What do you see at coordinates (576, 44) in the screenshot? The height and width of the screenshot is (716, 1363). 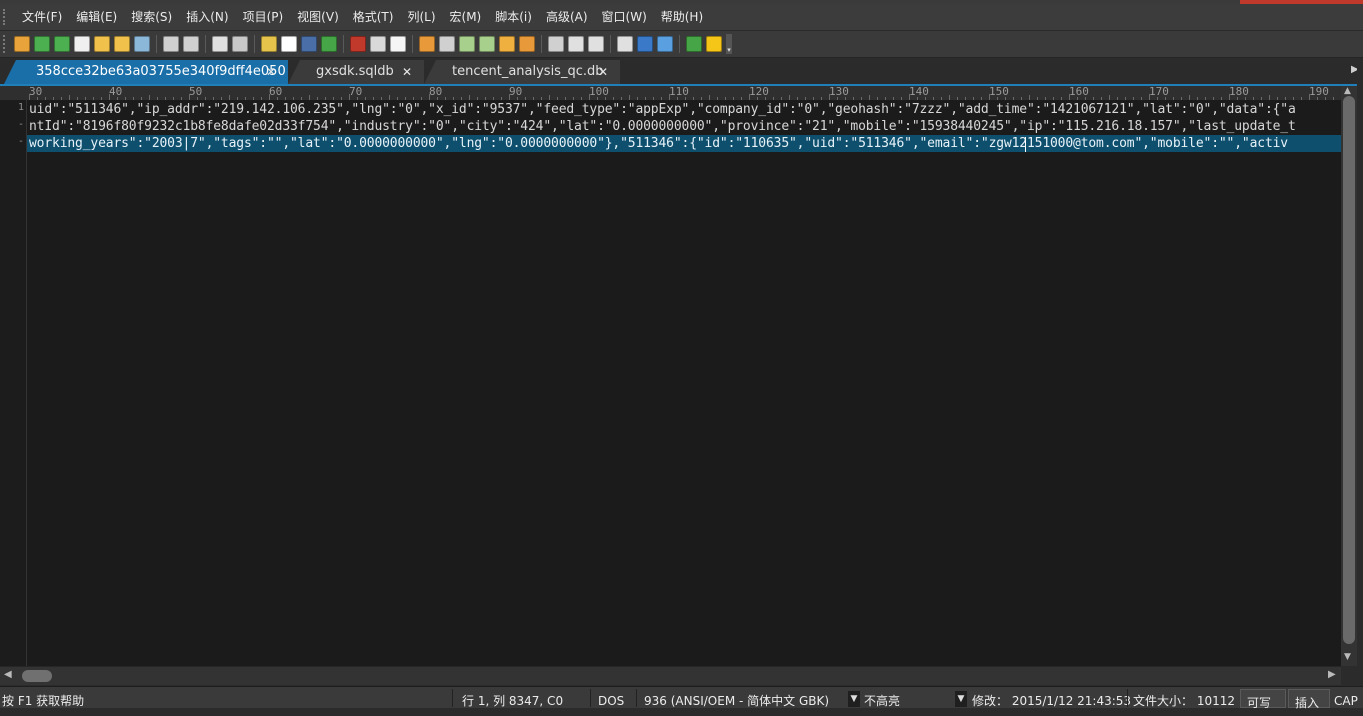 I see `window-tile-icon` at bounding box center [576, 44].